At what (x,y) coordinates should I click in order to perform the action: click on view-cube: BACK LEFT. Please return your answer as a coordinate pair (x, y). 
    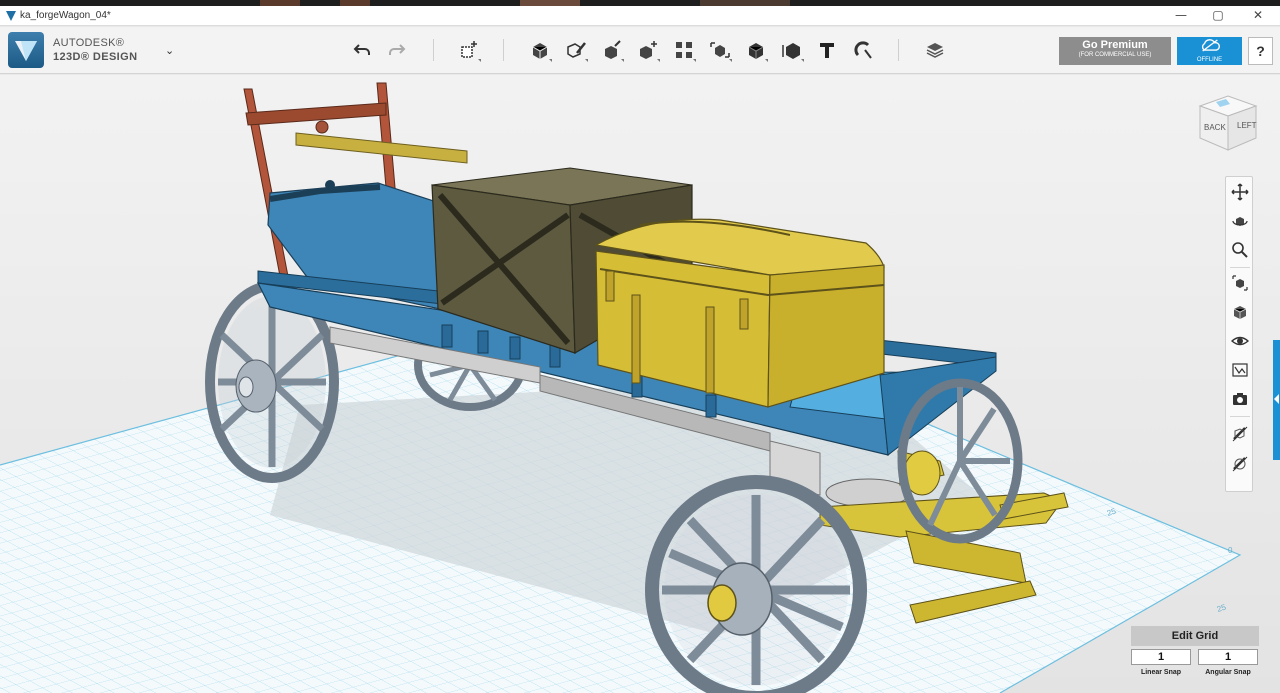
    Looking at the image, I should click on (1228, 123).